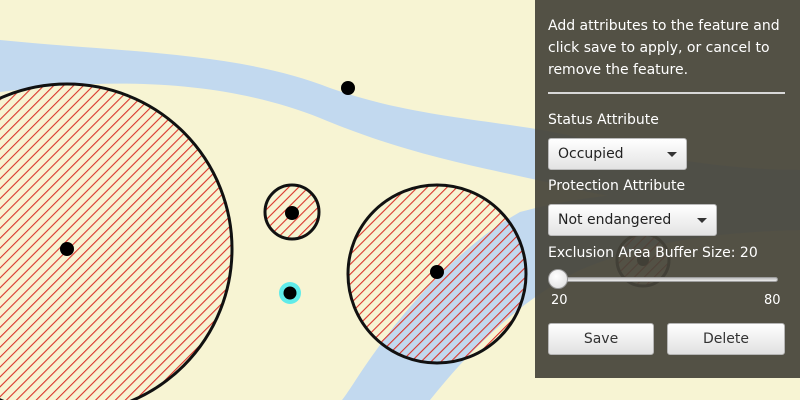 Image resolution: width=800 pixels, height=400 pixels. I want to click on status-attribute-value: Occupied, so click(591, 154).